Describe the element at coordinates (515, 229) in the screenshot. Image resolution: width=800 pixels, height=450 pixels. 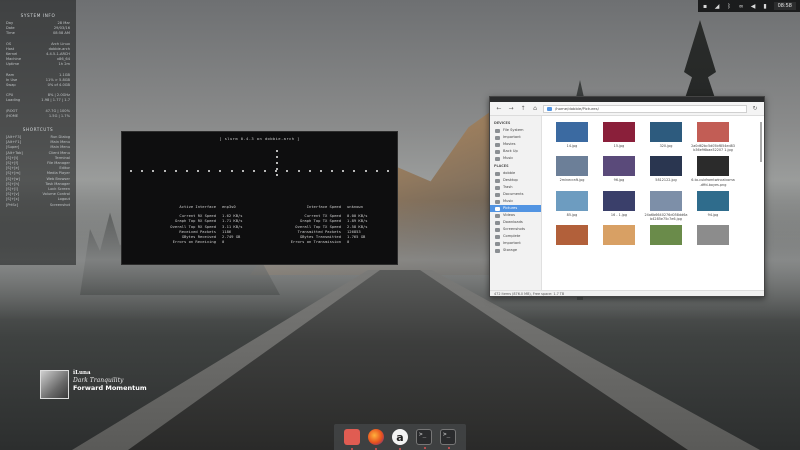
I see `sidebar-item-screenshots: Screenshots` at that location.